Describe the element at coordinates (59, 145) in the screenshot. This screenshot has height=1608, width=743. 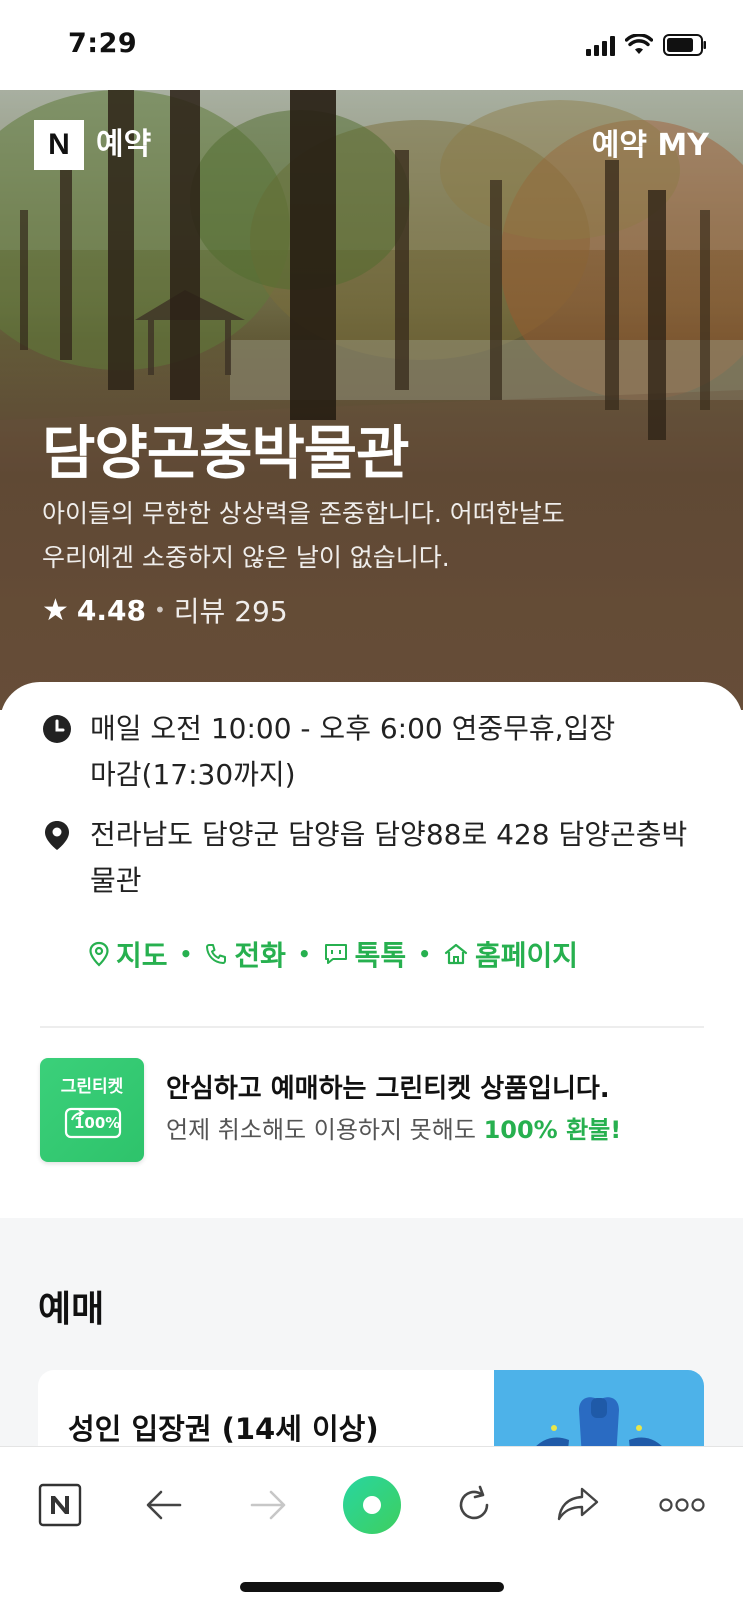
I see `naver-logo: N` at that location.